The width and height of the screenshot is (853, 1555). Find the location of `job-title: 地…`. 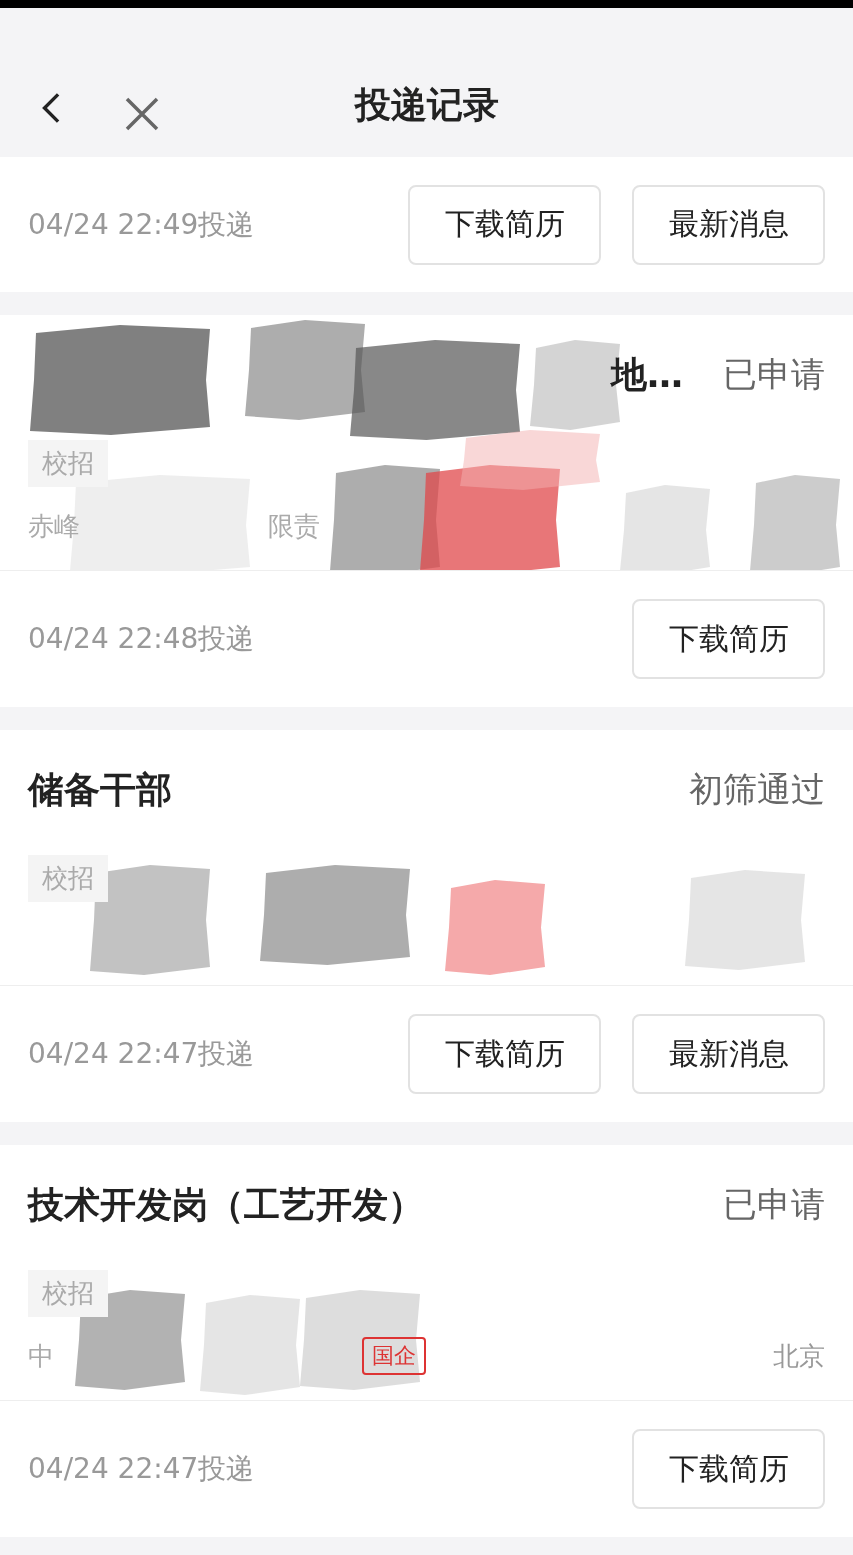

job-title: 地… is located at coordinates (647, 375).